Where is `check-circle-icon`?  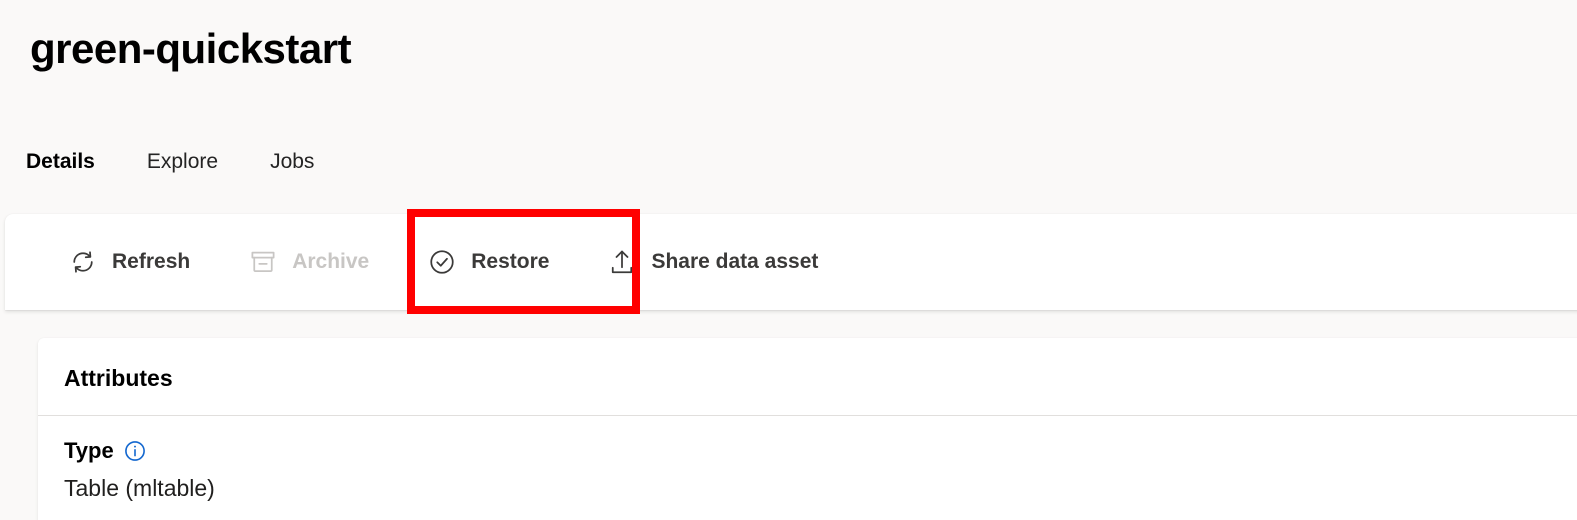
check-circle-icon is located at coordinates (442, 262).